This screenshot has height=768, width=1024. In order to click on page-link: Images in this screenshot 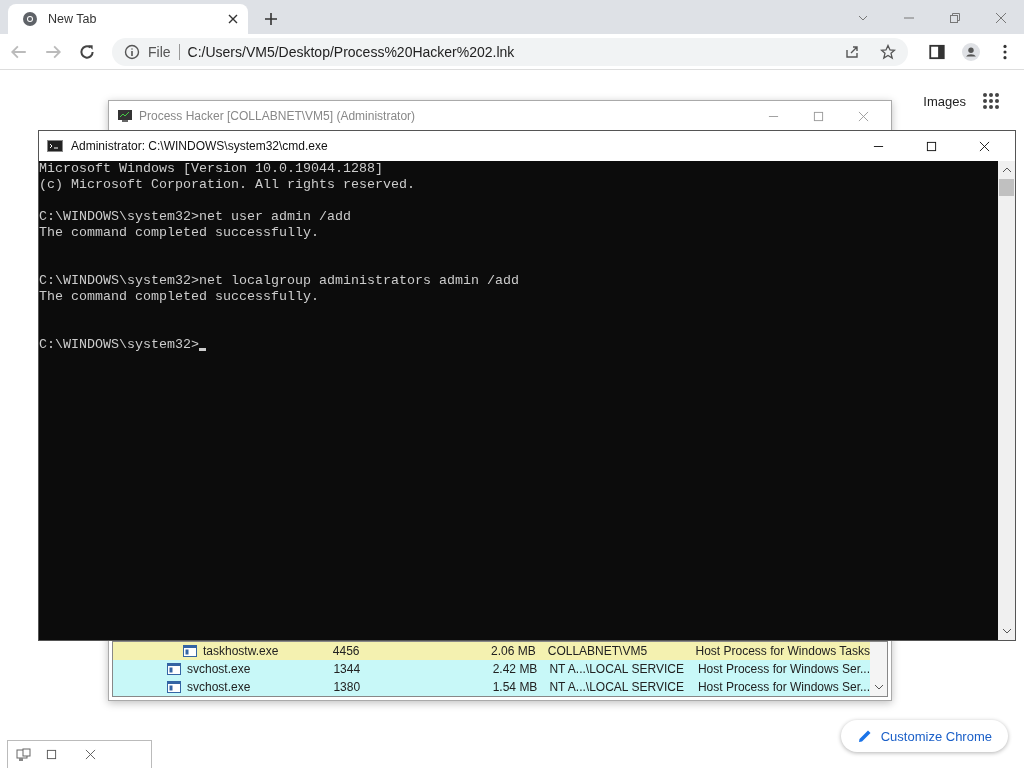, I will do `click(944, 101)`.